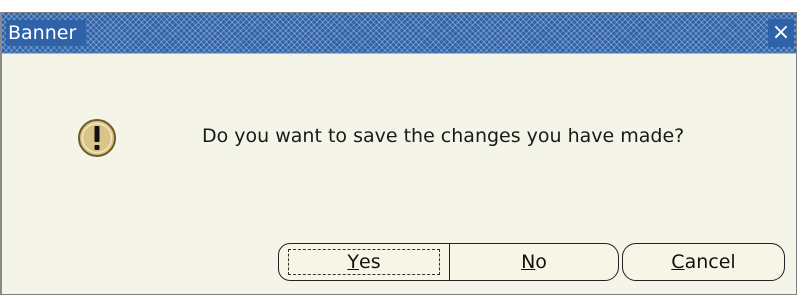  Describe the element at coordinates (678, 262) in the screenshot. I see `cancel-mnemonic: C` at that location.